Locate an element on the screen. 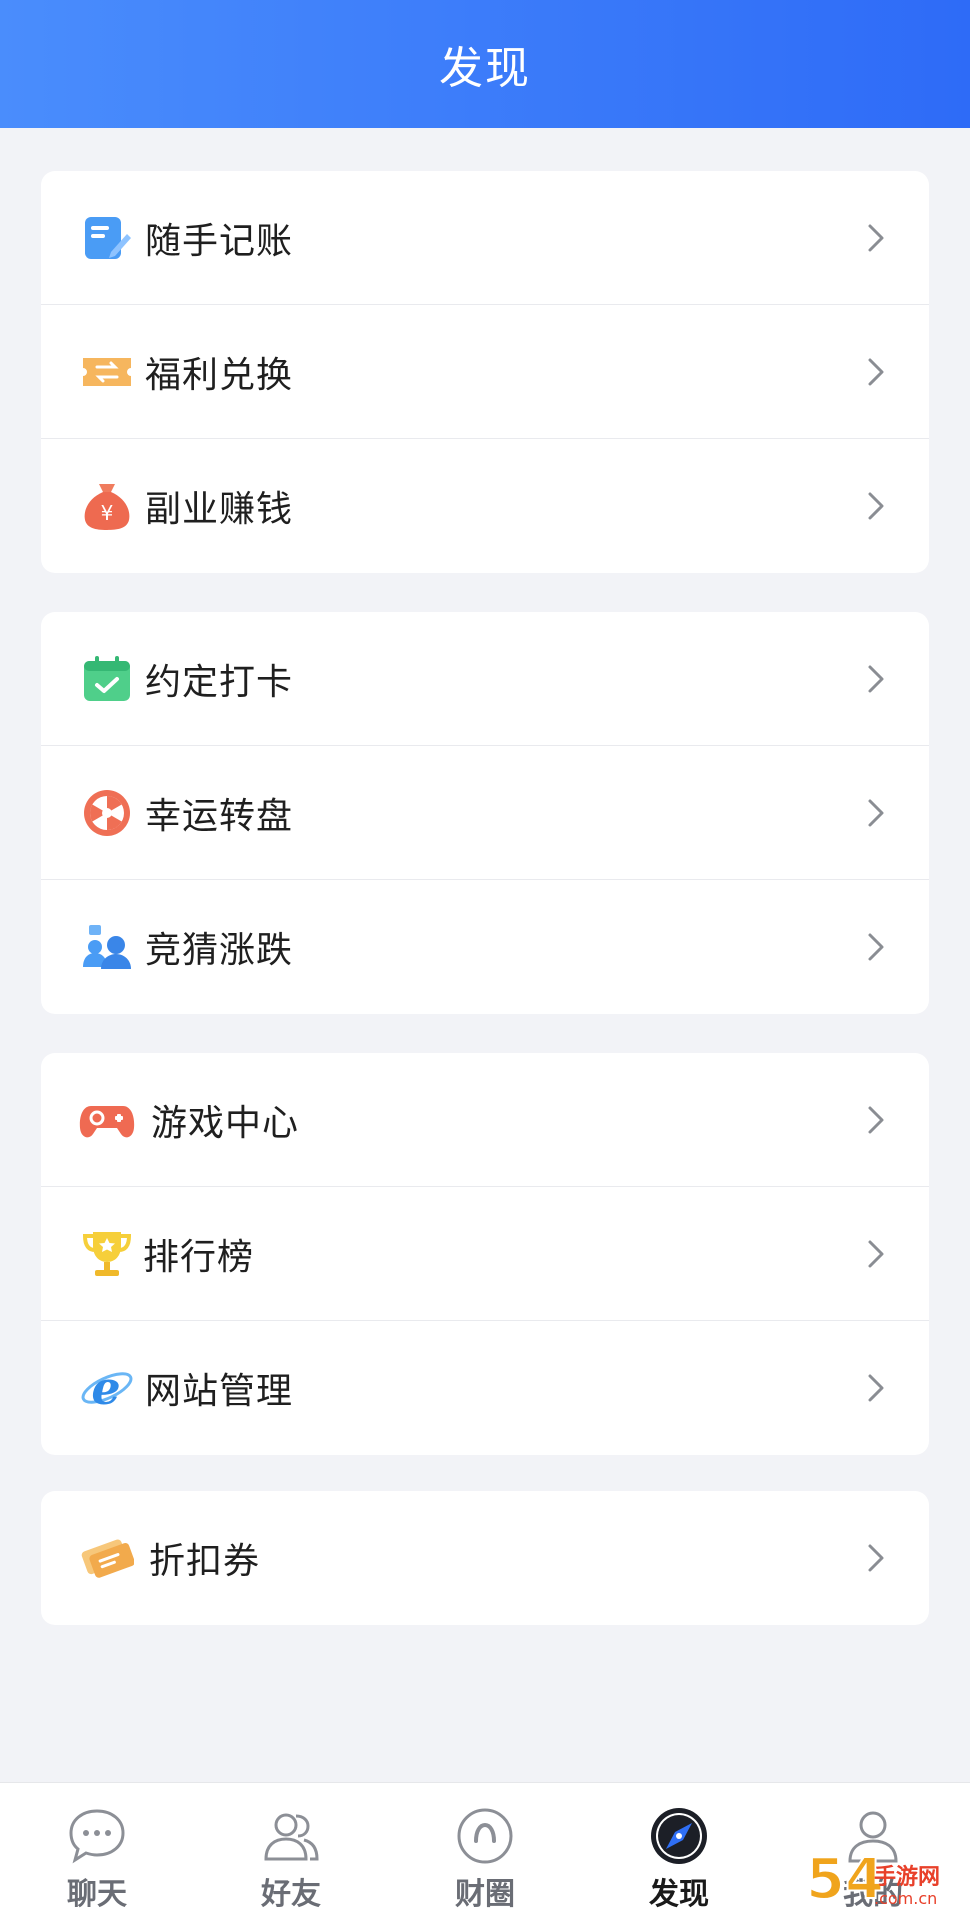  notebook-pen-icon is located at coordinates (107, 238).